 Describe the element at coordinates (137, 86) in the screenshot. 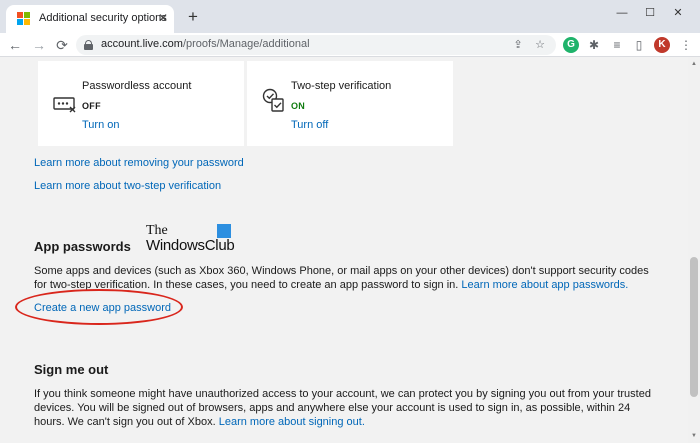

I see `card-title: Passwordless account` at that location.